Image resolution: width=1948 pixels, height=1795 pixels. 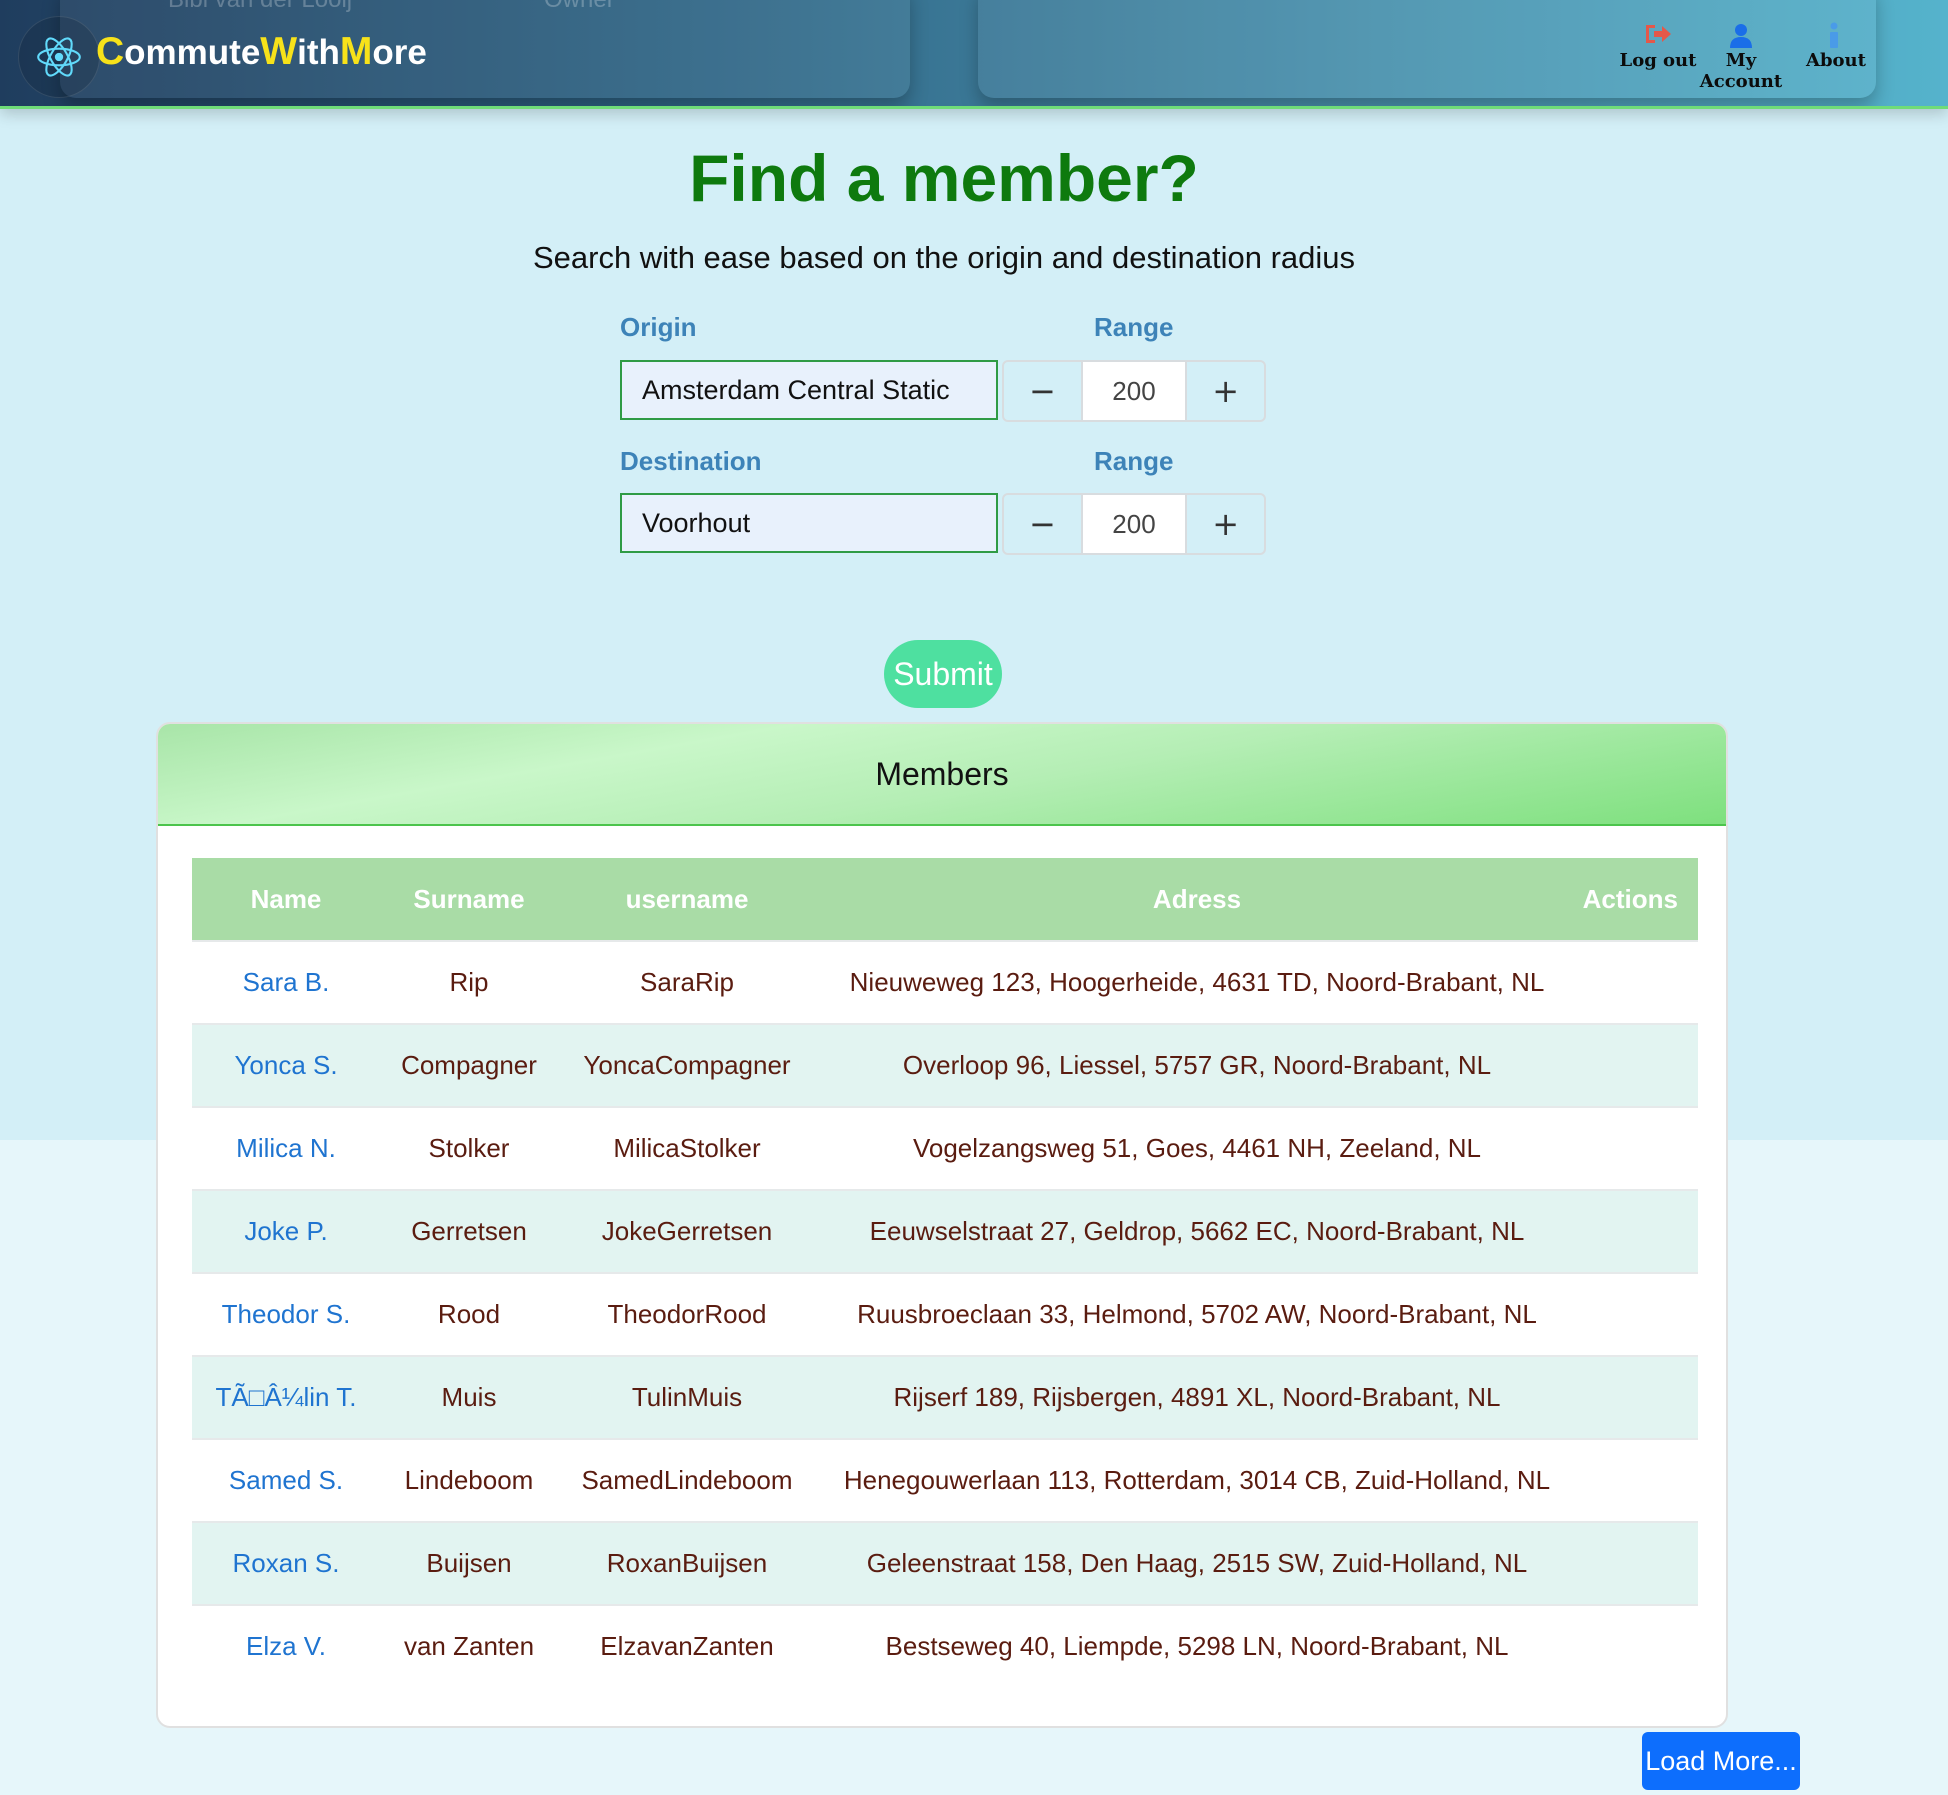 What do you see at coordinates (1042, 524) in the screenshot?
I see `destination-range-decrement-button: −` at bounding box center [1042, 524].